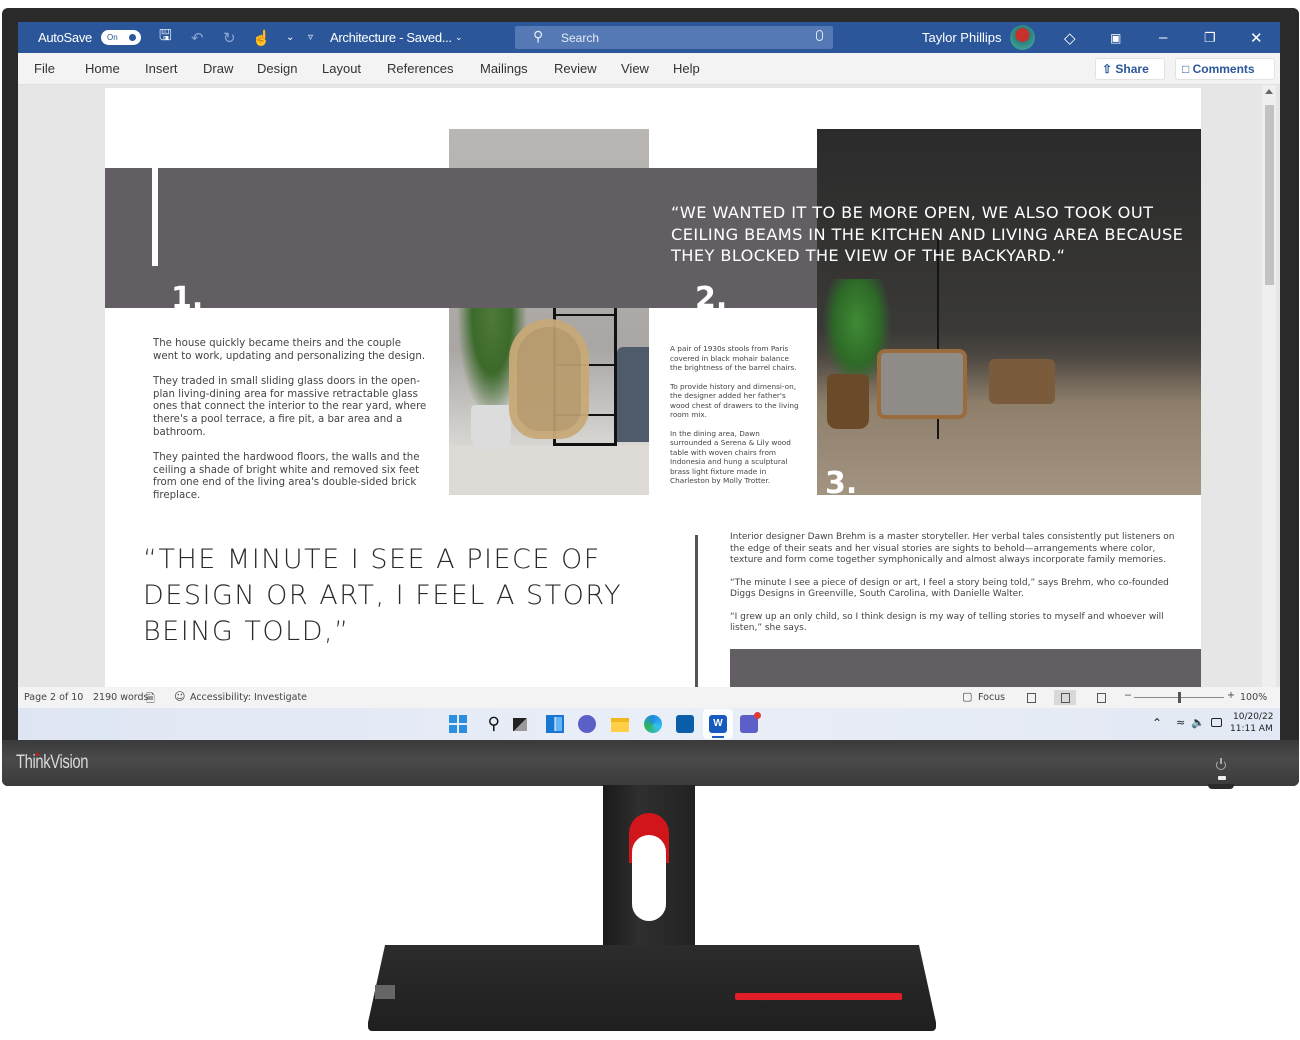 This screenshot has height=1040, width=1300. What do you see at coordinates (310, 37) in the screenshot?
I see `customize-toolbar-icon: ▿` at bounding box center [310, 37].